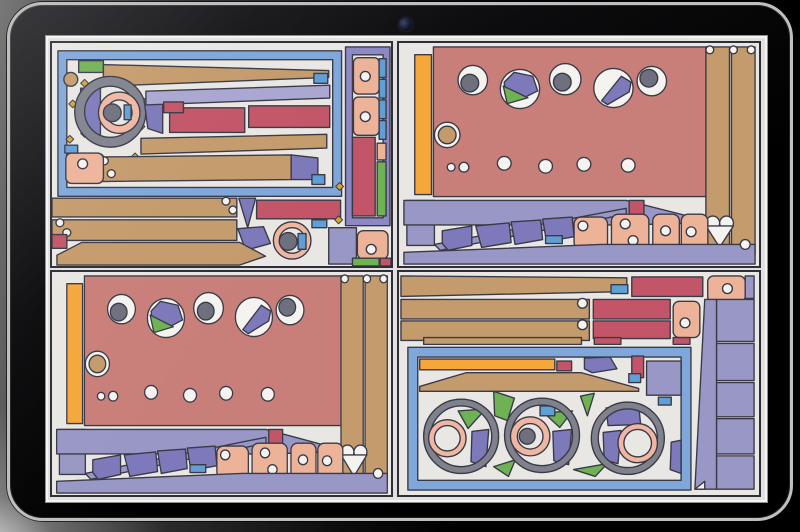  What do you see at coordinates (423, 125) in the screenshot?
I see `orange-nested-part` at bounding box center [423, 125].